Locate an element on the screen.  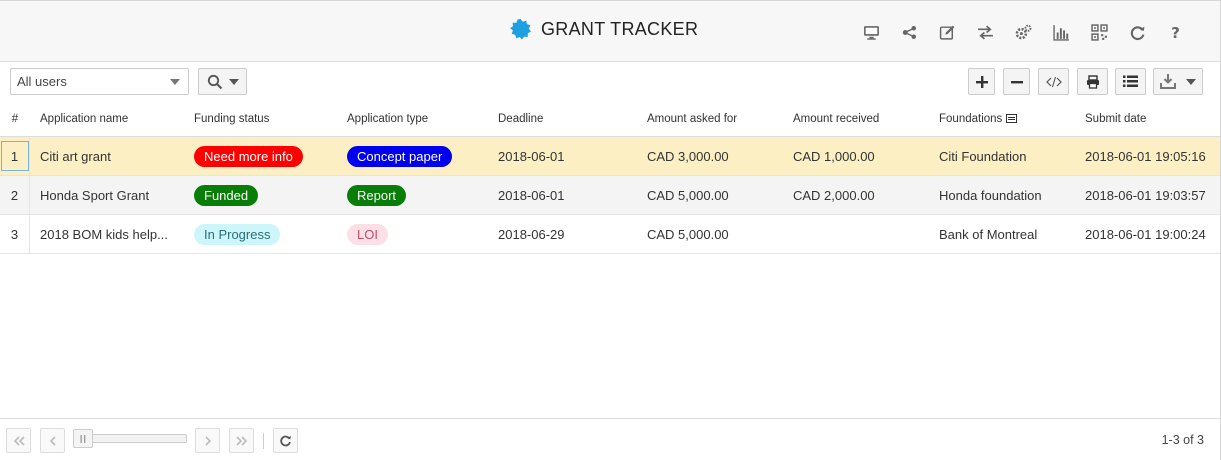
column-header-funding-status: Funding status is located at coordinates (231, 118).